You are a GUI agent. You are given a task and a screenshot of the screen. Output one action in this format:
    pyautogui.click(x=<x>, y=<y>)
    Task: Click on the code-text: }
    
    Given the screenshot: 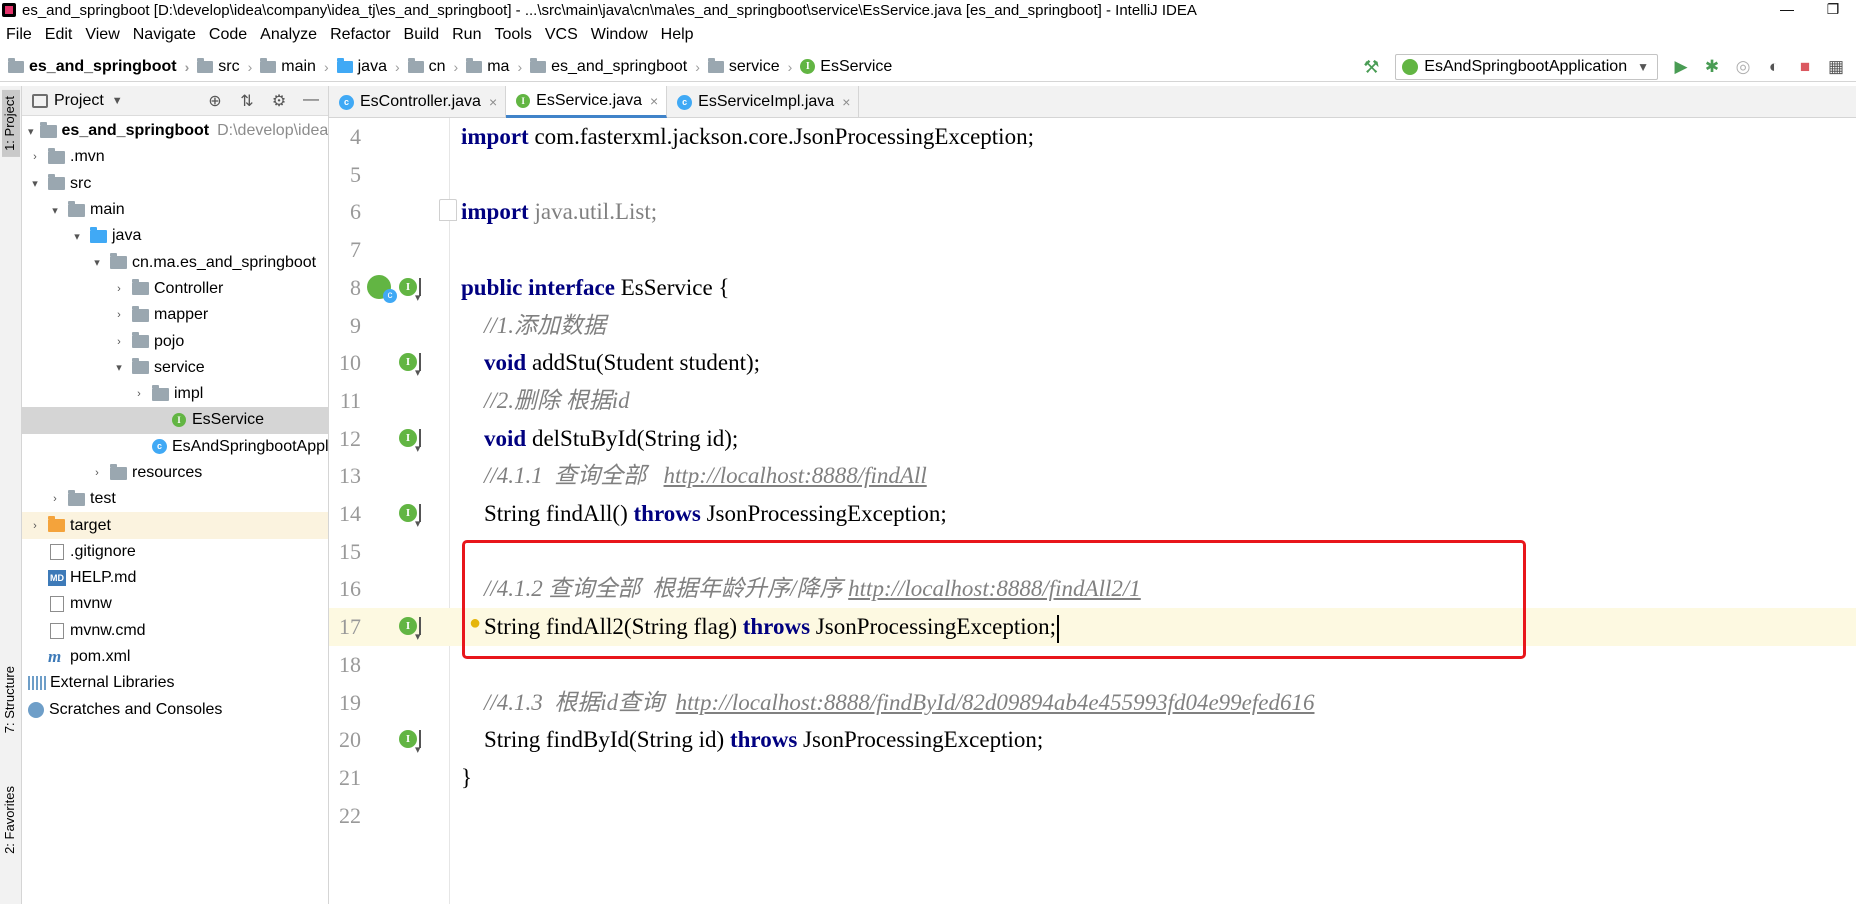 What is the action you would take?
    pyautogui.click(x=466, y=778)
    